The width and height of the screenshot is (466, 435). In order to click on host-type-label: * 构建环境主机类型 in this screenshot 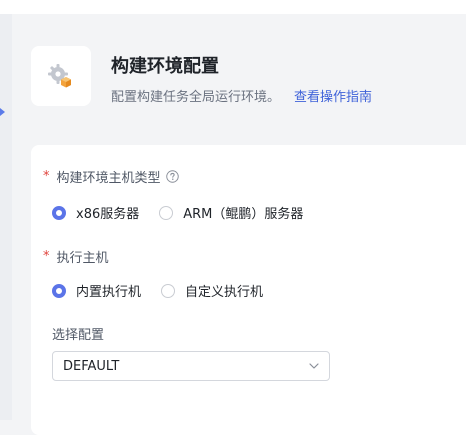, I will do `click(111, 176)`.